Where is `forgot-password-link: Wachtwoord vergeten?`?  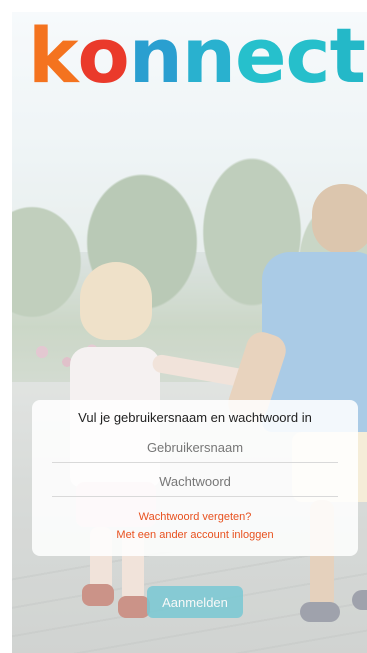 forgot-password-link: Wachtwoord vergeten? is located at coordinates (195, 517).